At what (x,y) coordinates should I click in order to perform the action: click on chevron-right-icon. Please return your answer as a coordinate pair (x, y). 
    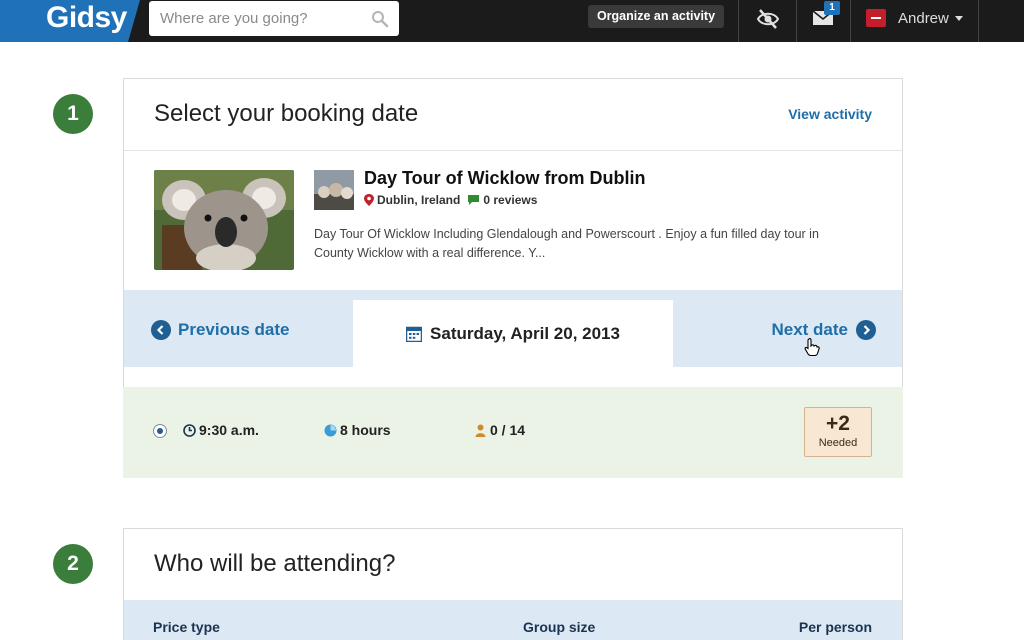
    Looking at the image, I should click on (866, 330).